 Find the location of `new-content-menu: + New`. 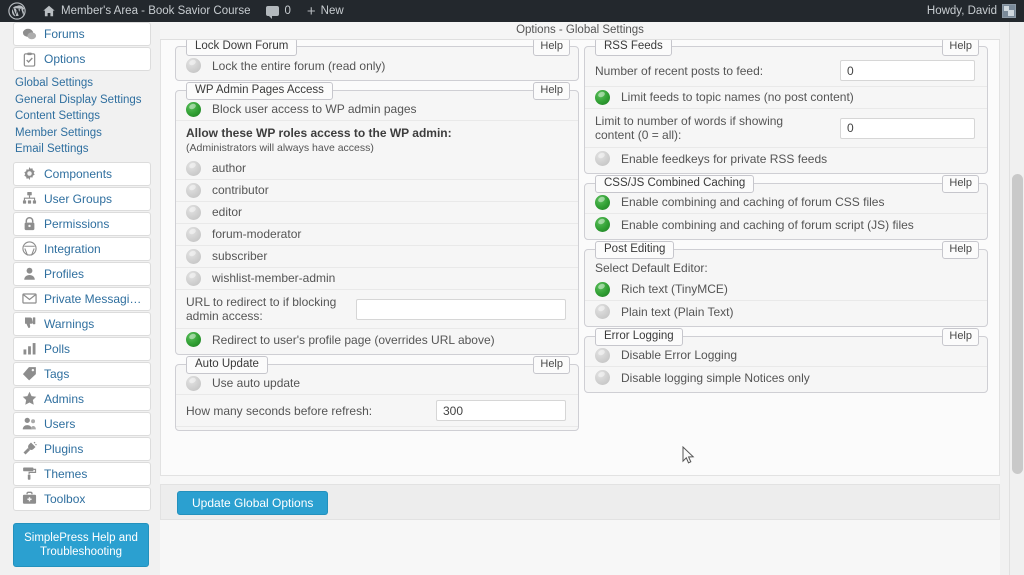

new-content-menu: + New is located at coordinates (325, 11).